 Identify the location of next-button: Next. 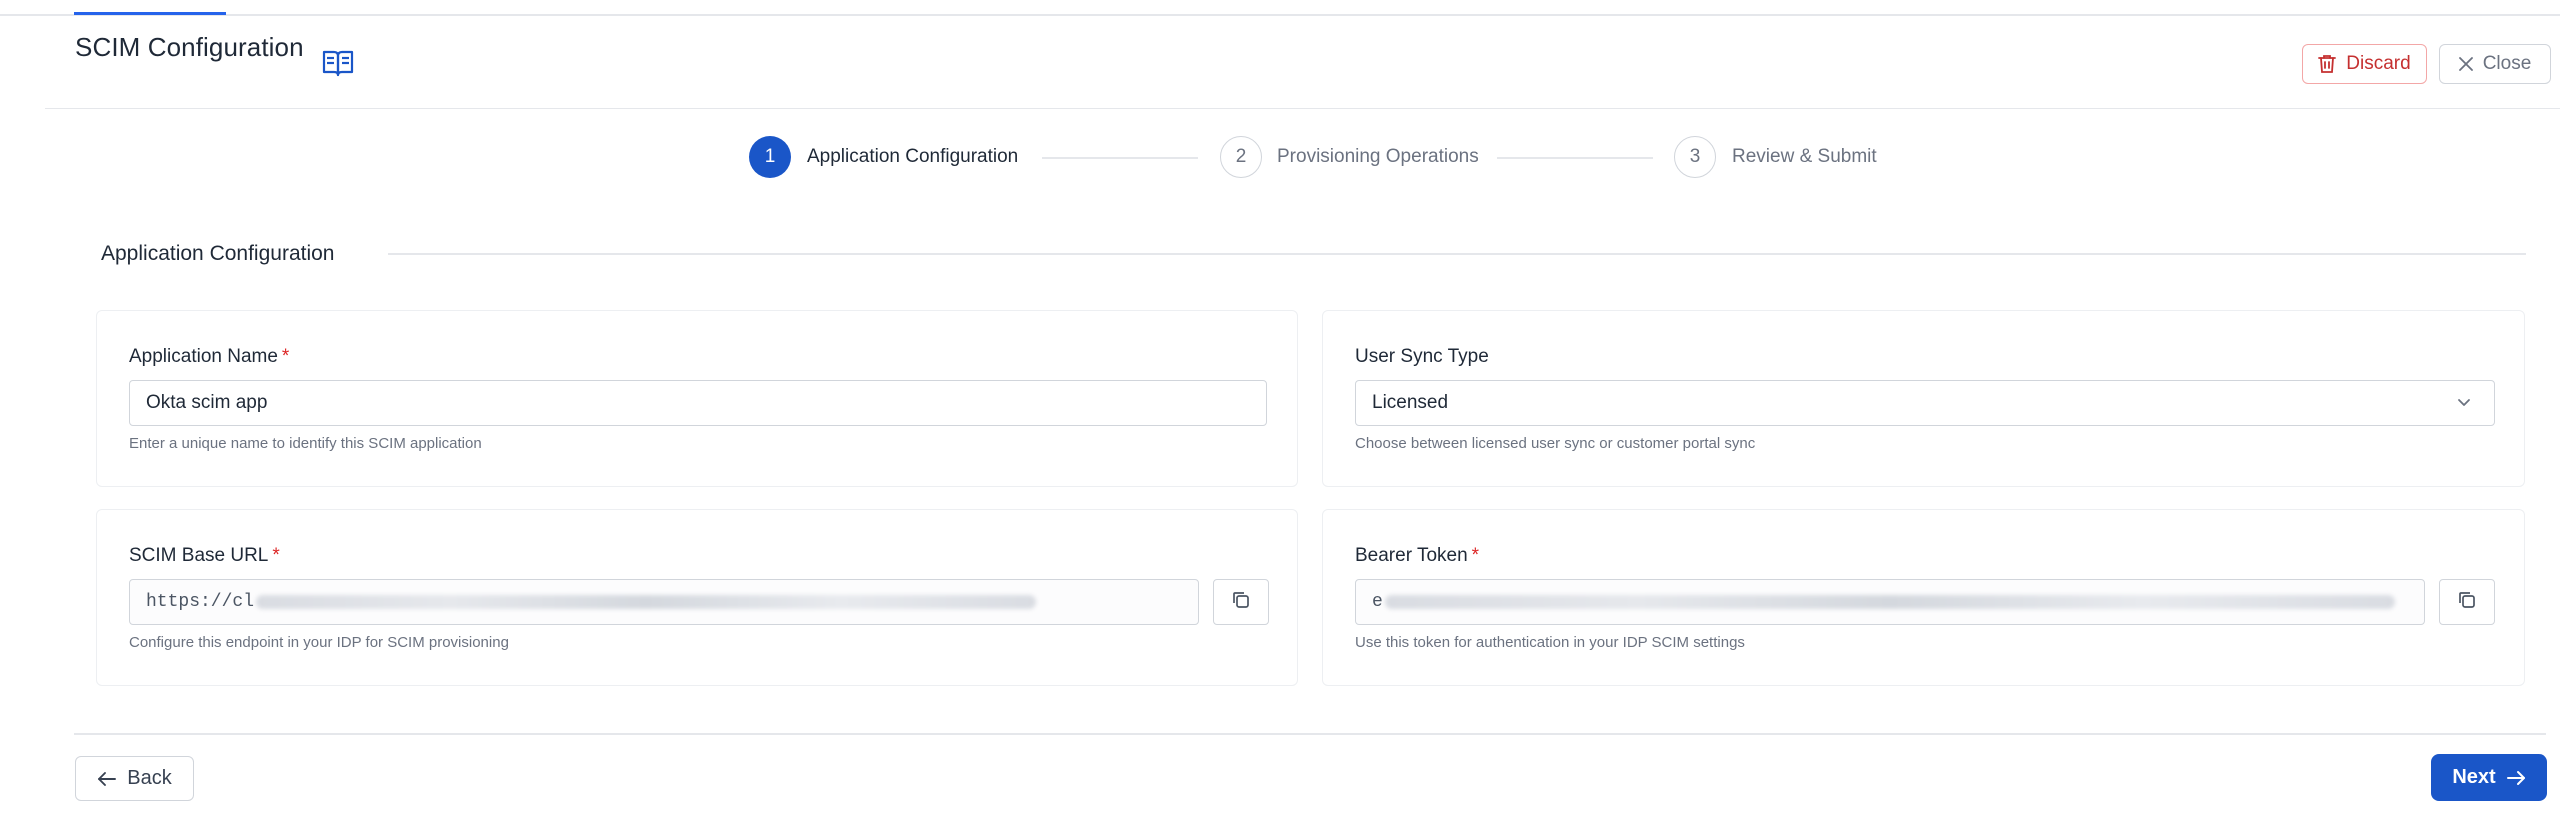
(2489, 777).